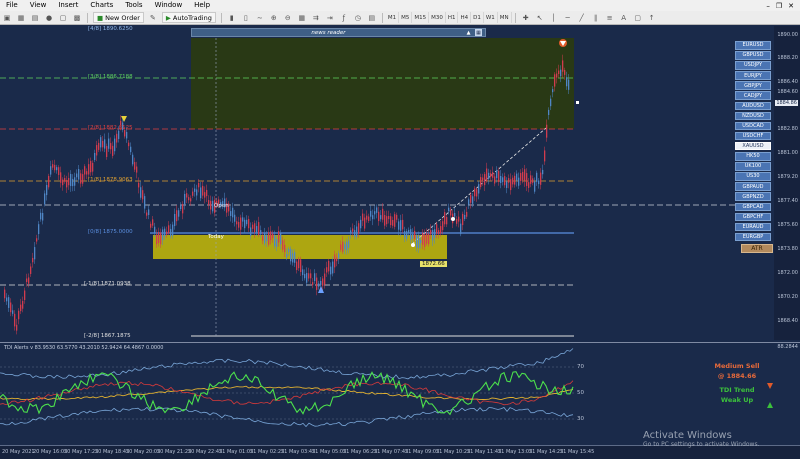 Image resolution: width=800 pixels, height=459 pixels. Describe the element at coordinates (568, 18) in the screenshot. I see `horizontal-line-icon: ─` at that location.